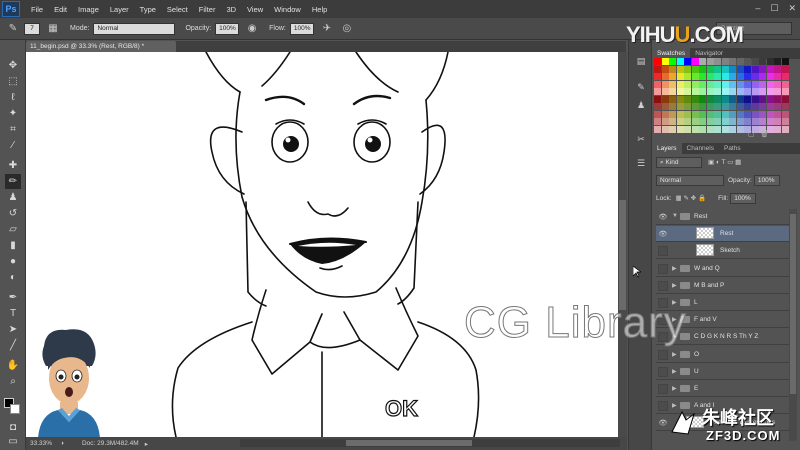 The width and height of the screenshot is (800, 450). What do you see at coordinates (690, 180) in the screenshot?
I see `blend-mode-select: Normal` at bounding box center [690, 180].